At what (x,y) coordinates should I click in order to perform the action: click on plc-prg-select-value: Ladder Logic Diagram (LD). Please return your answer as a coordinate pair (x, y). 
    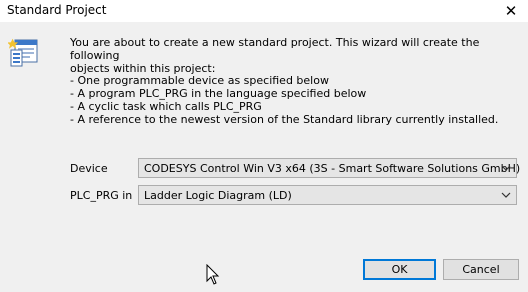
    Looking at the image, I should click on (218, 195).